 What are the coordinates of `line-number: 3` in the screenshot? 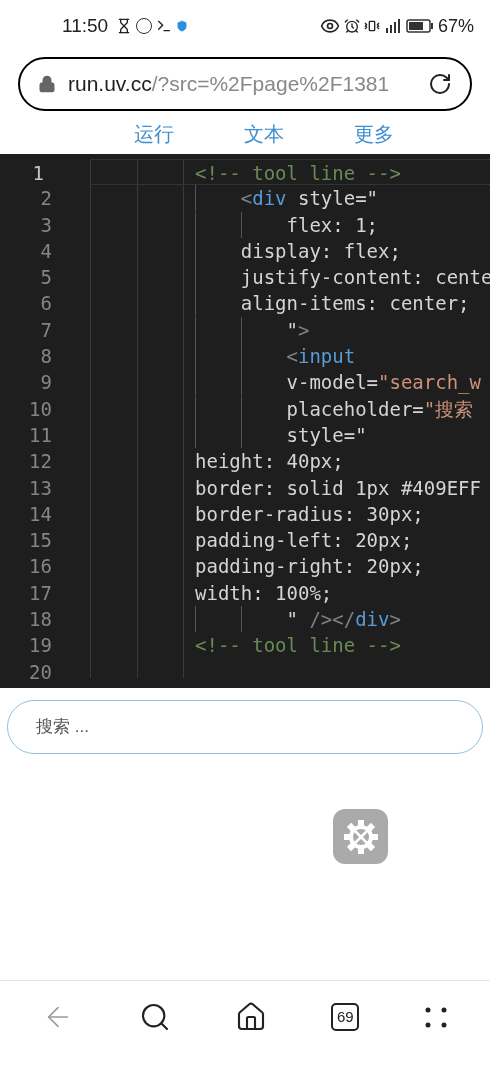 It's located at (45, 225).